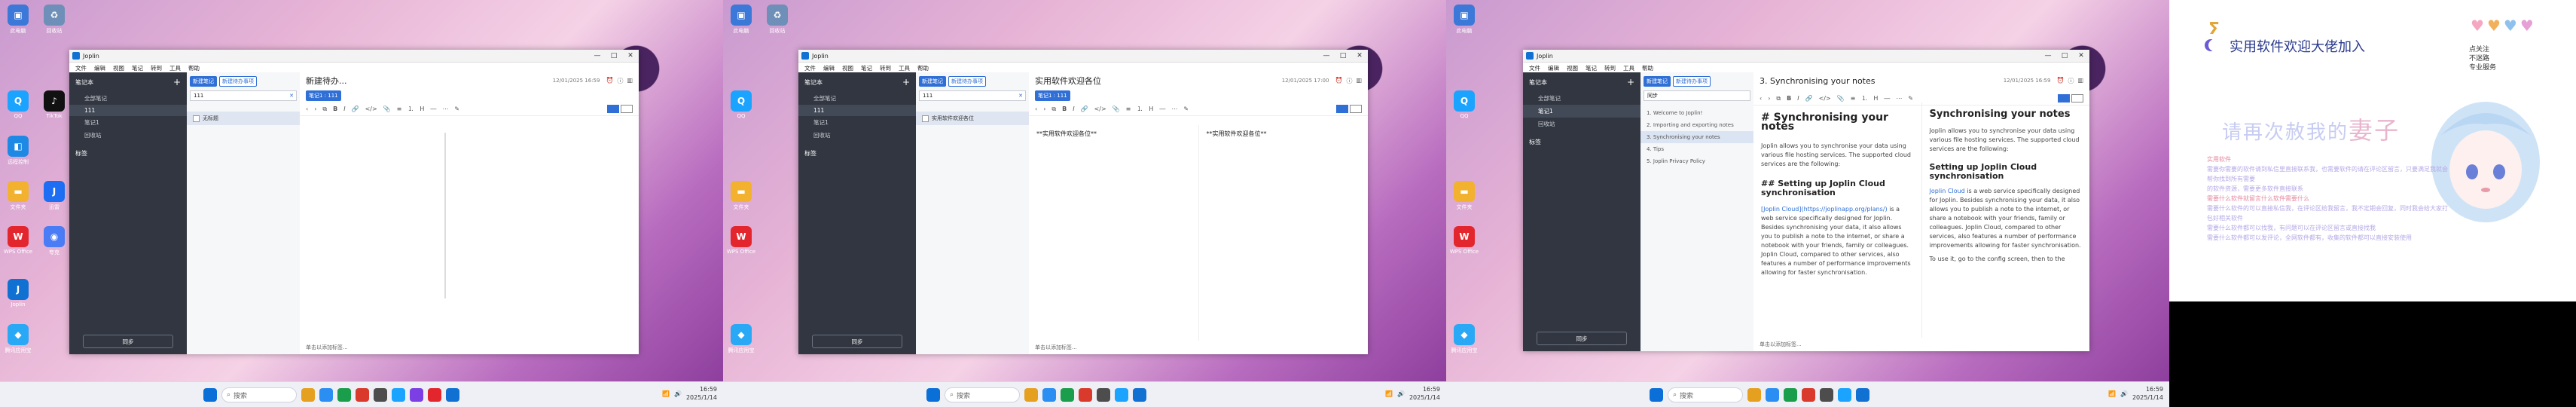  Describe the element at coordinates (1697, 113) in the screenshot. I see `list-item: 1. Welcome to Joplin!` at that location.